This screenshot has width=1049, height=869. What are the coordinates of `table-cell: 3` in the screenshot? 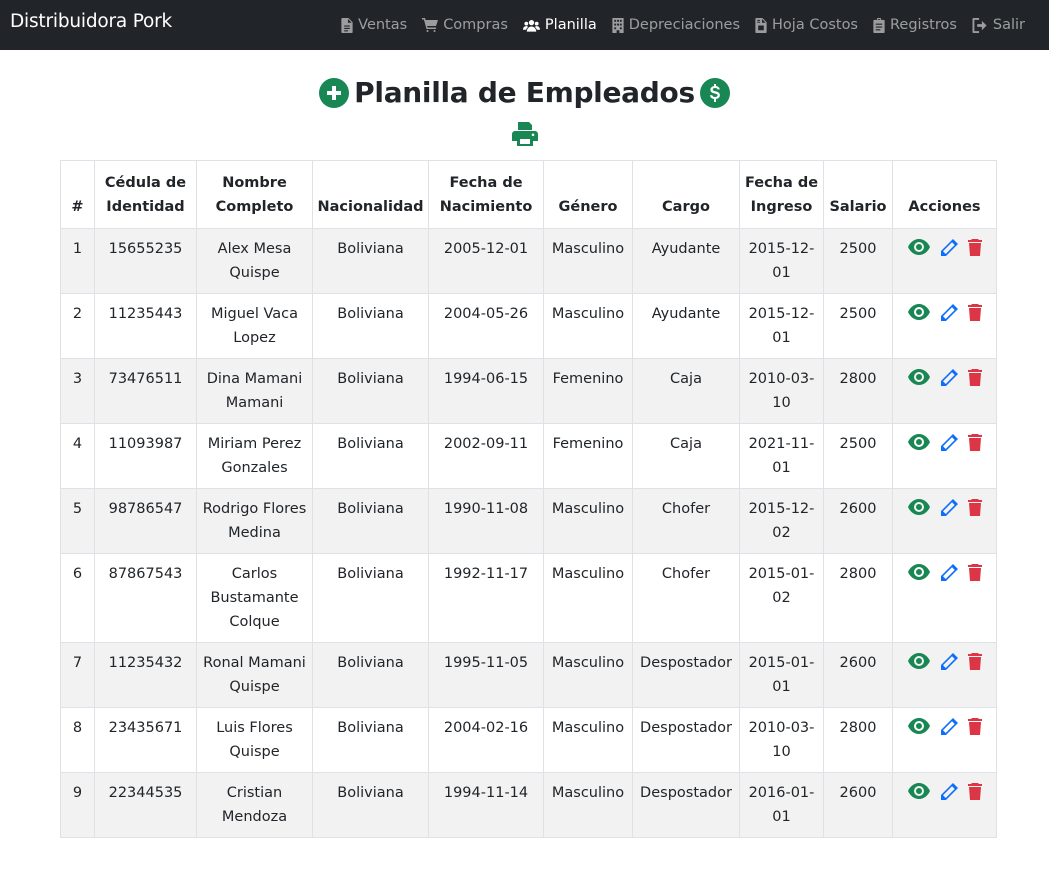 It's located at (77, 391).